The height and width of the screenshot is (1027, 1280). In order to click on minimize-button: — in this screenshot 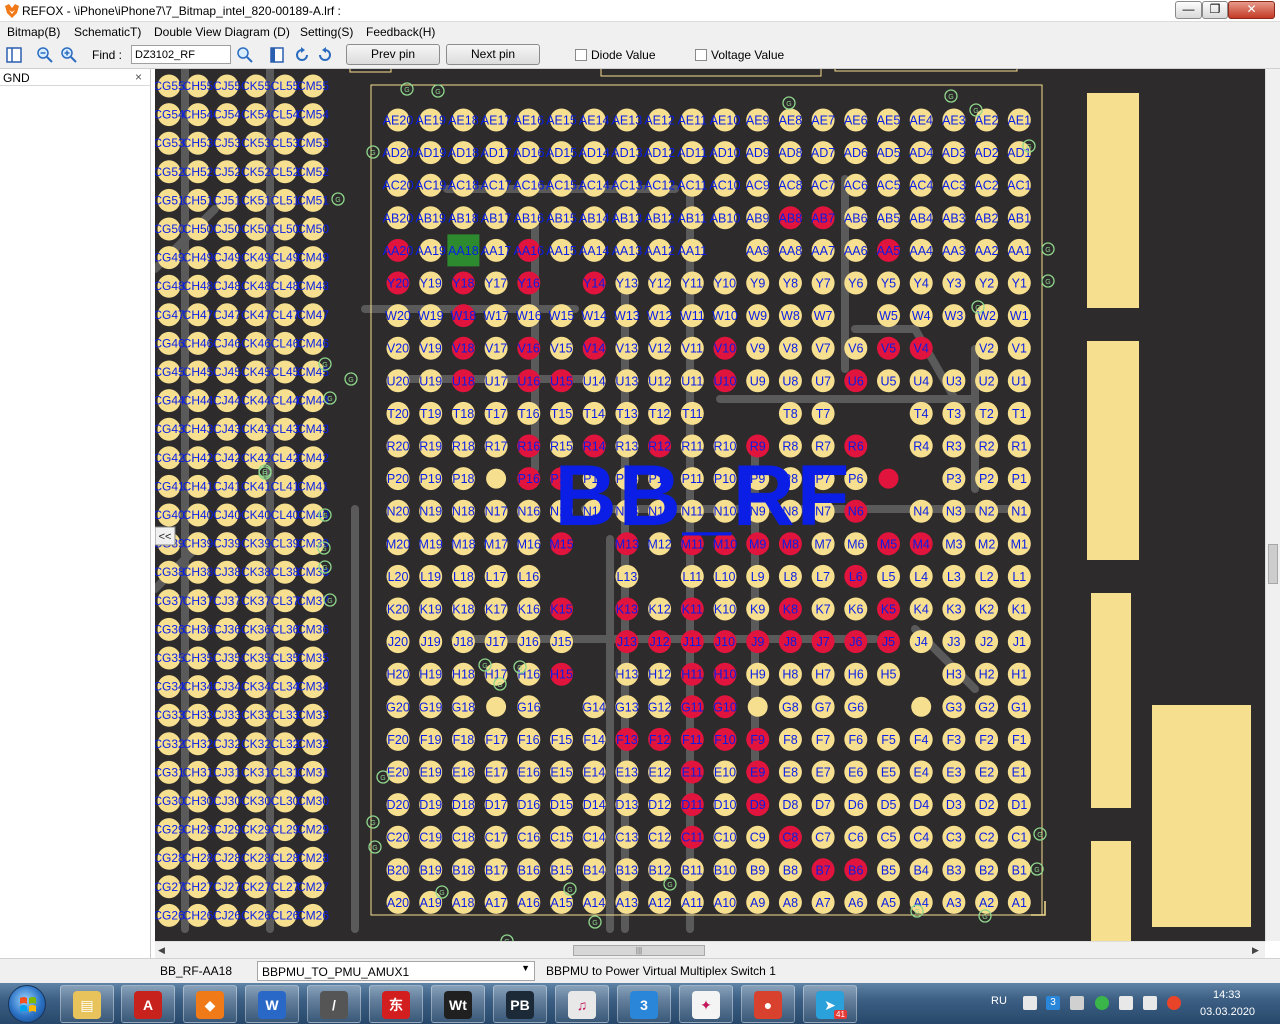, I will do `click(1188, 10)`.